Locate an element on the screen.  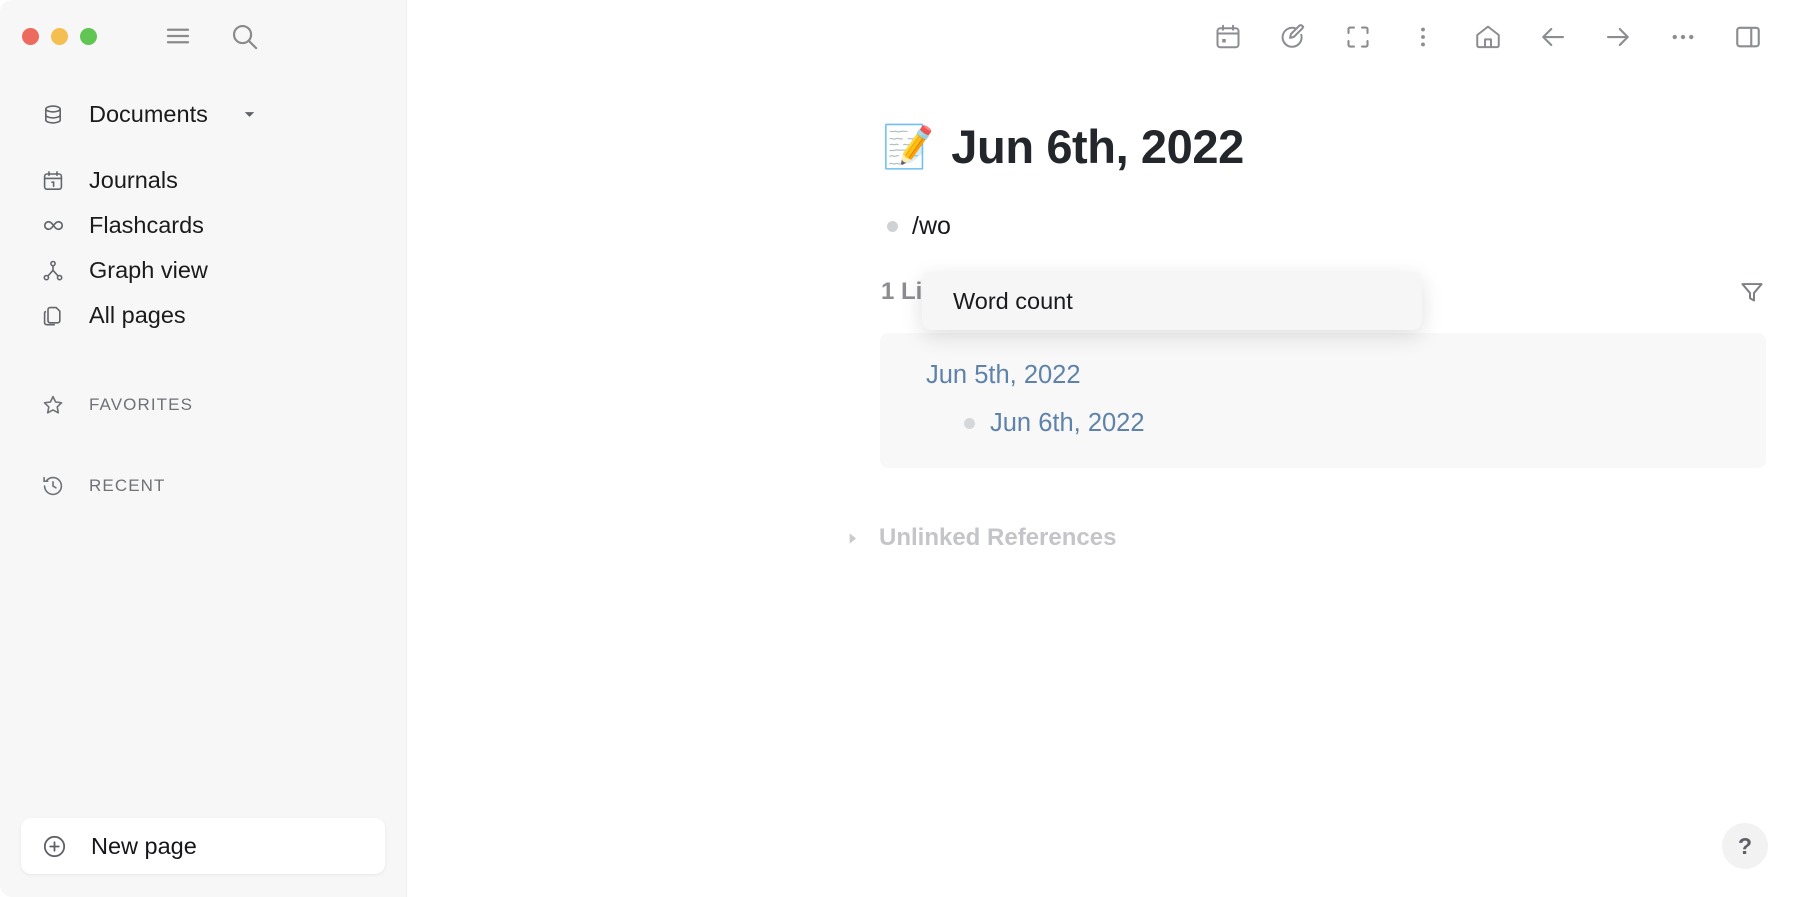
window-controls is located at coordinates (59, 36).